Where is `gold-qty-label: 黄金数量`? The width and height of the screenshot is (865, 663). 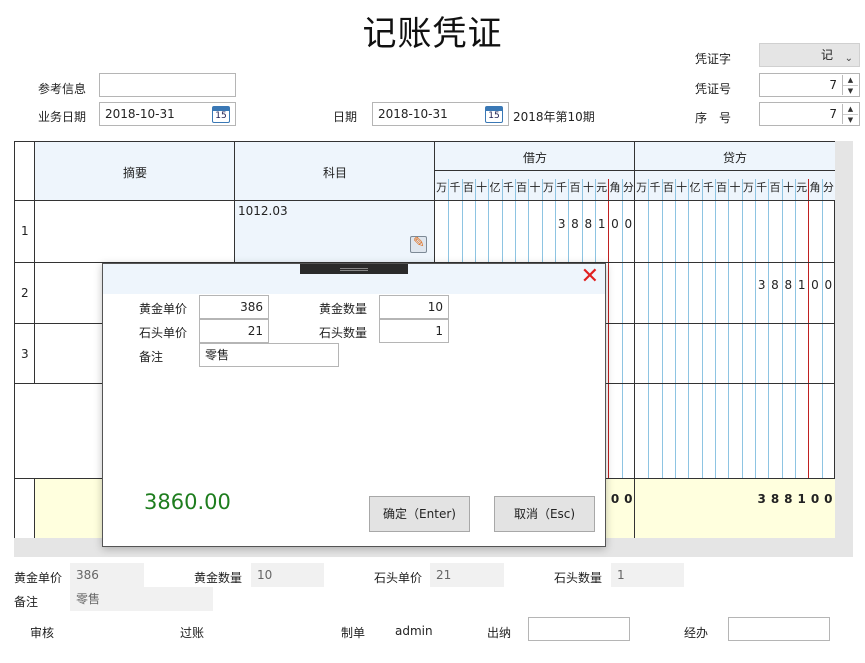 gold-qty-label: 黄金数量 is located at coordinates (343, 309).